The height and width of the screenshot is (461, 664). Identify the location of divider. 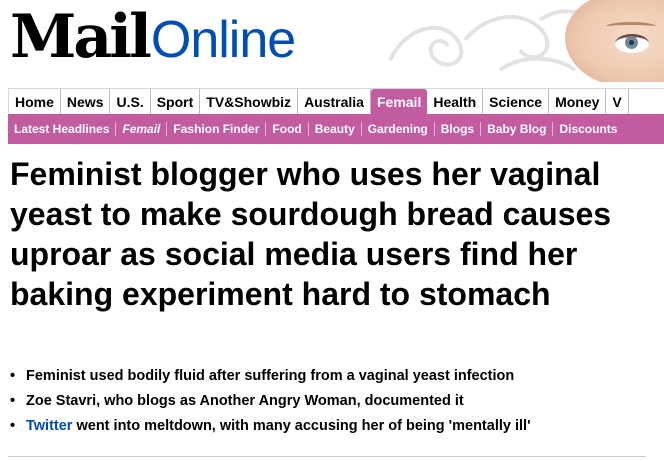
(327, 456).